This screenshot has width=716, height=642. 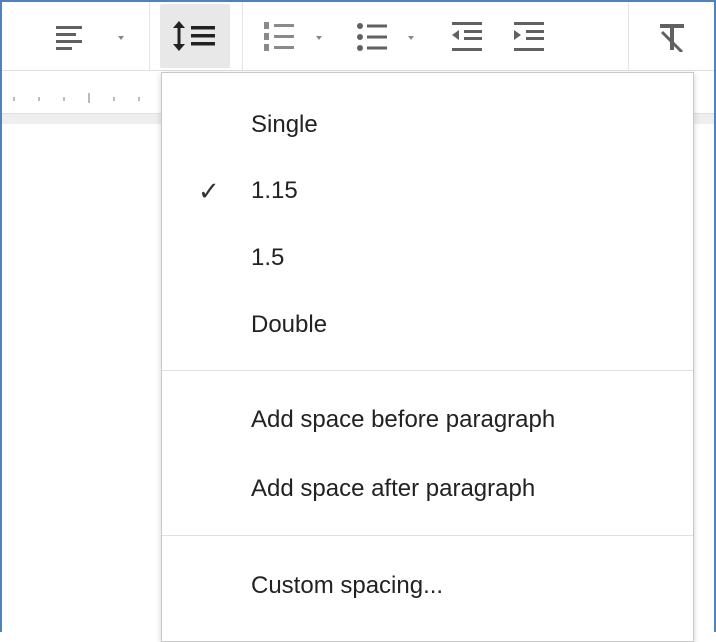 I want to click on menu-item-add-space-before: Add space before paragraph, so click(x=427, y=420).